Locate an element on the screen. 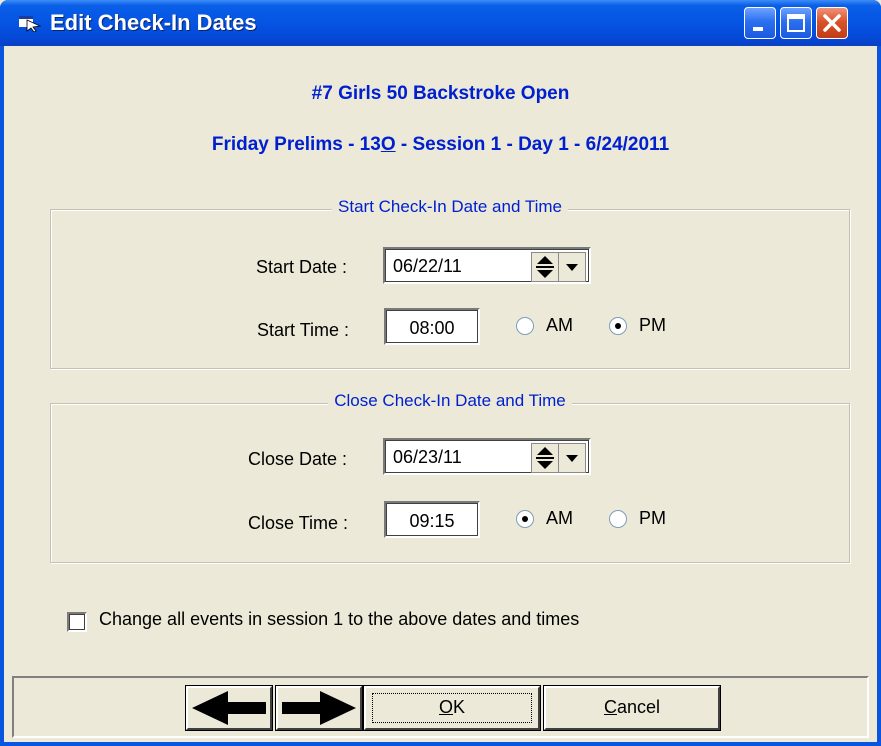  close-date-spinner is located at coordinates (545, 458).